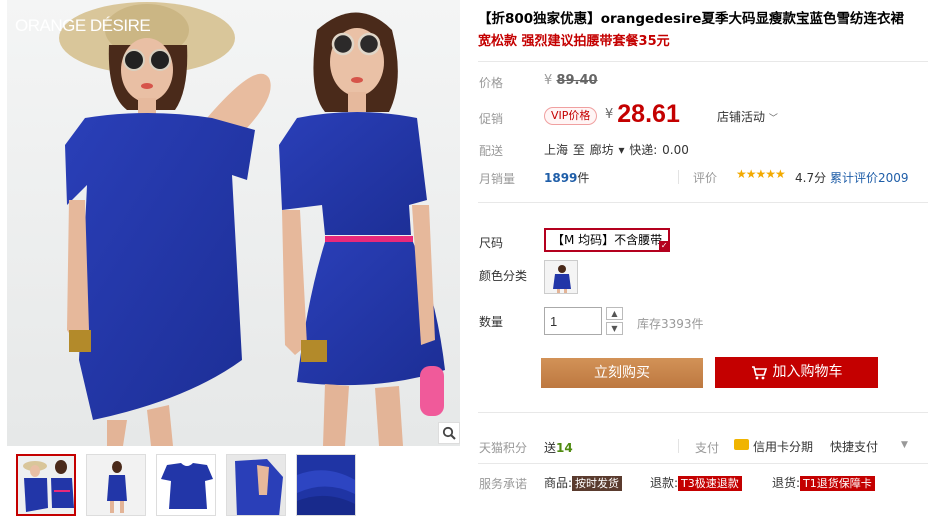 This screenshot has height=528, width=930. What do you see at coordinates (670, 324) in the screenshot?
I see `stock-count: 库存3393件` at bounding box center [670, 324].